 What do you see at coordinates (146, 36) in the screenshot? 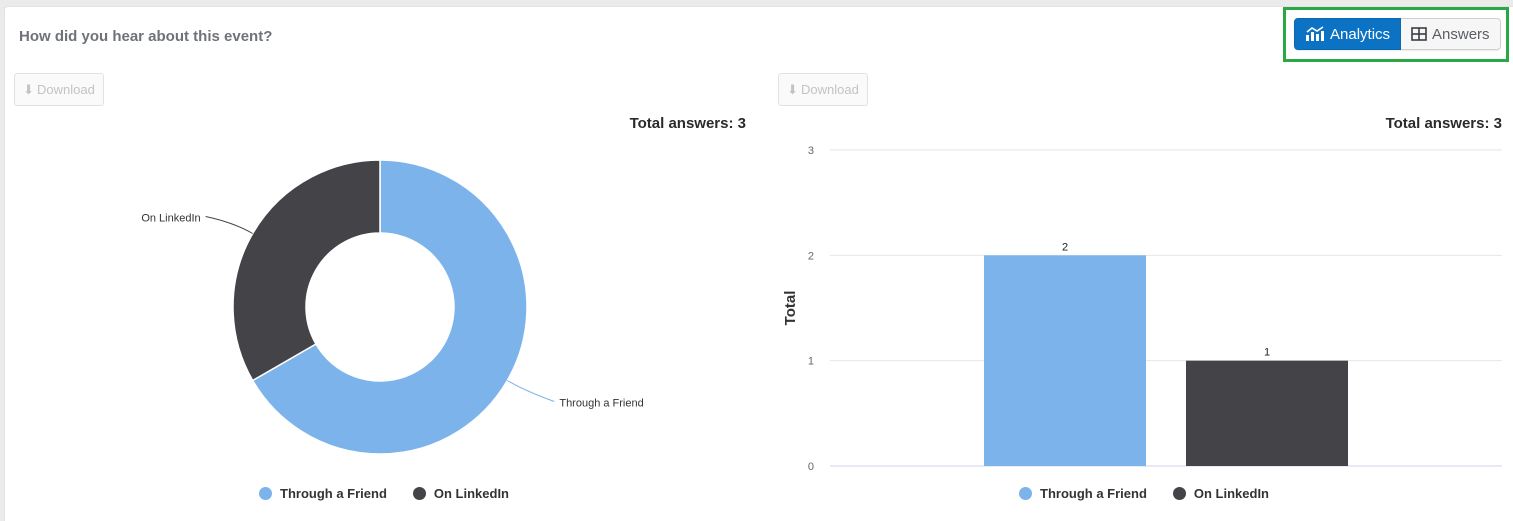
I see `question-title: How did you hear about this event?` at bounding box center [146, 36].